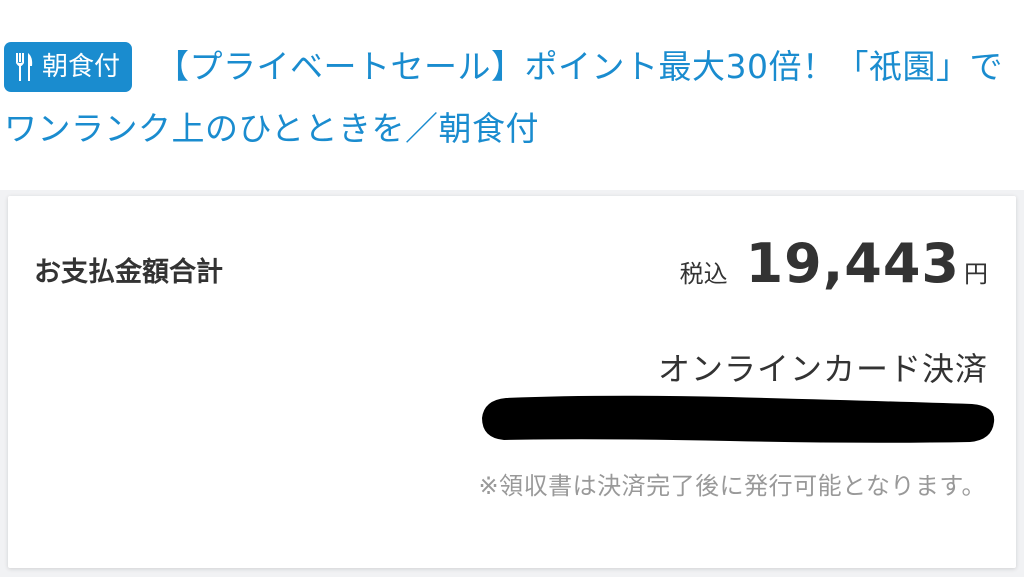 This screenshot has width=1024, height=577. I want to click on meal-badge: 朝食付, so click(68, 67).